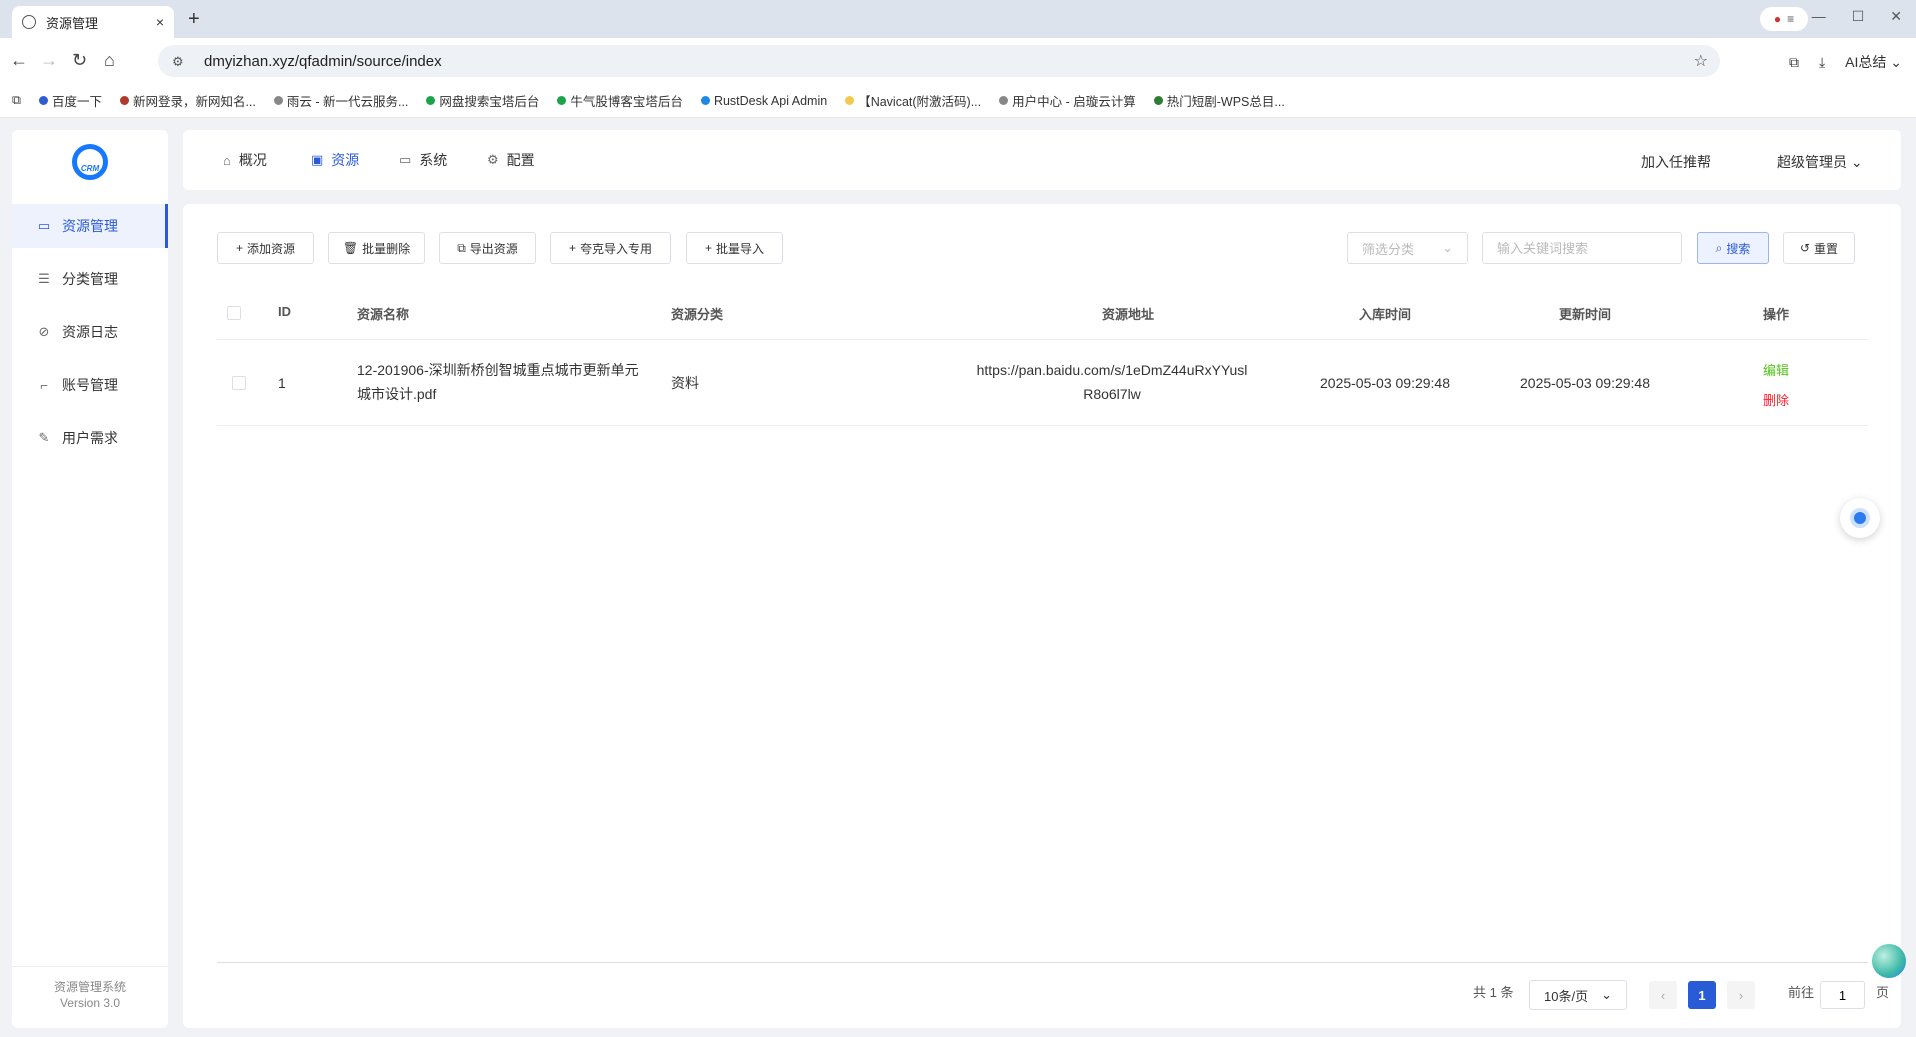  I want to click on extensions-icon: ⧉, so click(1794, 62).